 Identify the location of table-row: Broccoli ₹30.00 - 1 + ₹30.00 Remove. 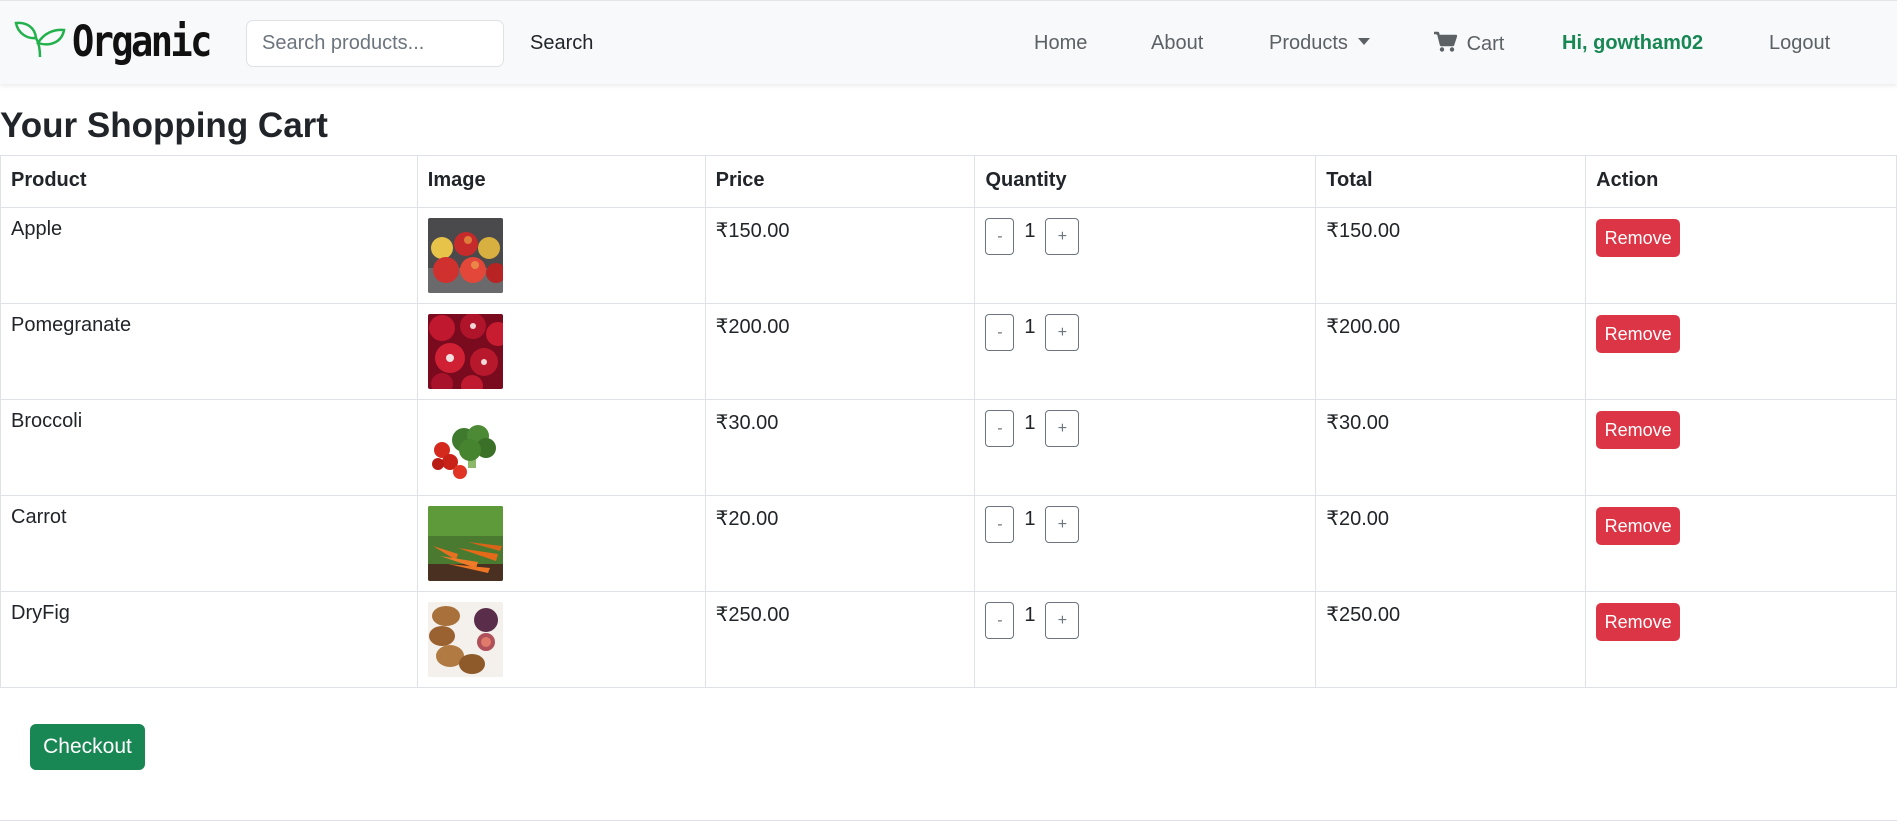
(948, 447).